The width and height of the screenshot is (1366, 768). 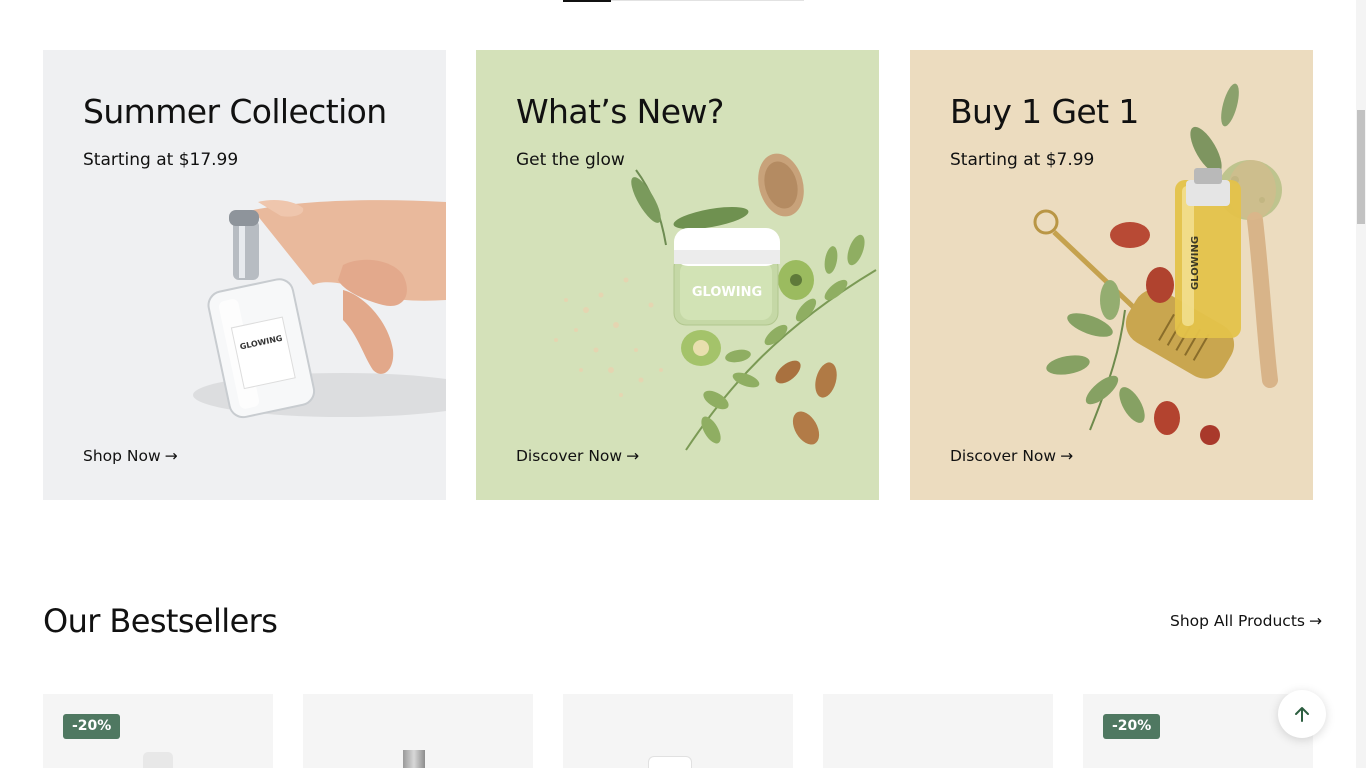 I want to click on banner-subtitle: Starting at $17.99, so click(x=161, y=160).